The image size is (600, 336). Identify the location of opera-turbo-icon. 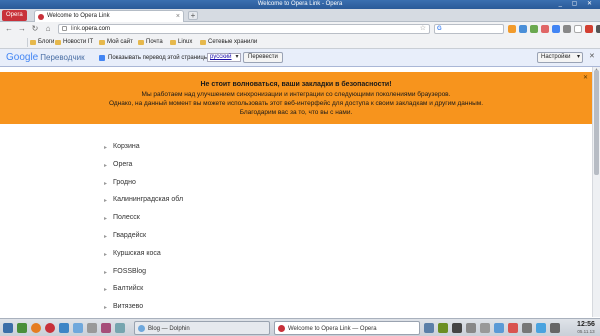
(589, 29).